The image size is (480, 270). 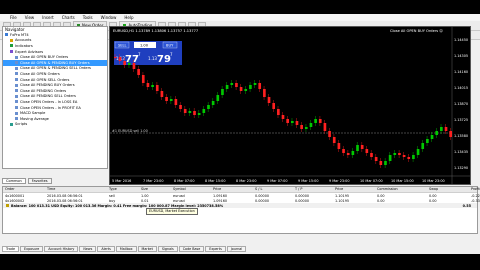 What do you see at coordinates (76, 189) in the screenshot?
I see `column-header: Time` at bounding box center [76, 189].